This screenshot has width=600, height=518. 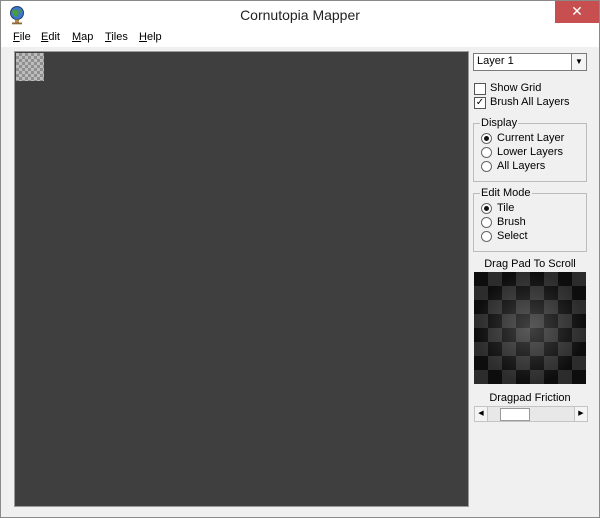 What do you see at coordinates (480, 103) in the screenshot?
I see `checkmark-icon: ✓` at bounding box center [480, 103].